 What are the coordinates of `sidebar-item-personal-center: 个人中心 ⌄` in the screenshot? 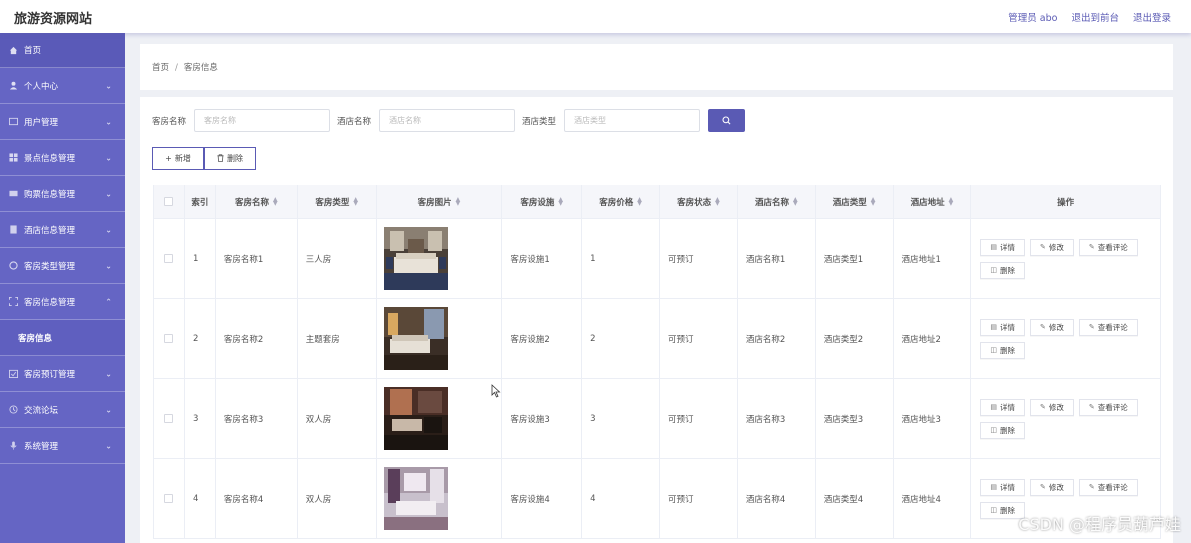 It's located at (62, 86).